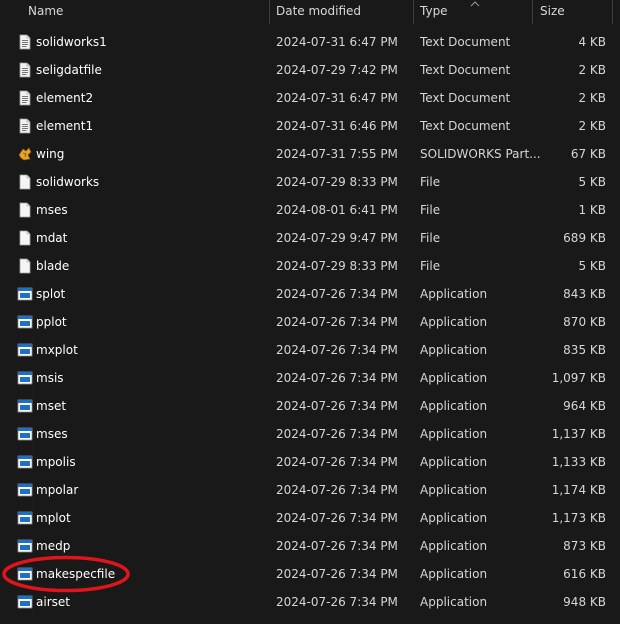 This screenshot has height=624, width=620. What do you see at coordinates (434, 11) in the screenshot?
I see `column-header-type: Type` at bounding box center [434, 11].